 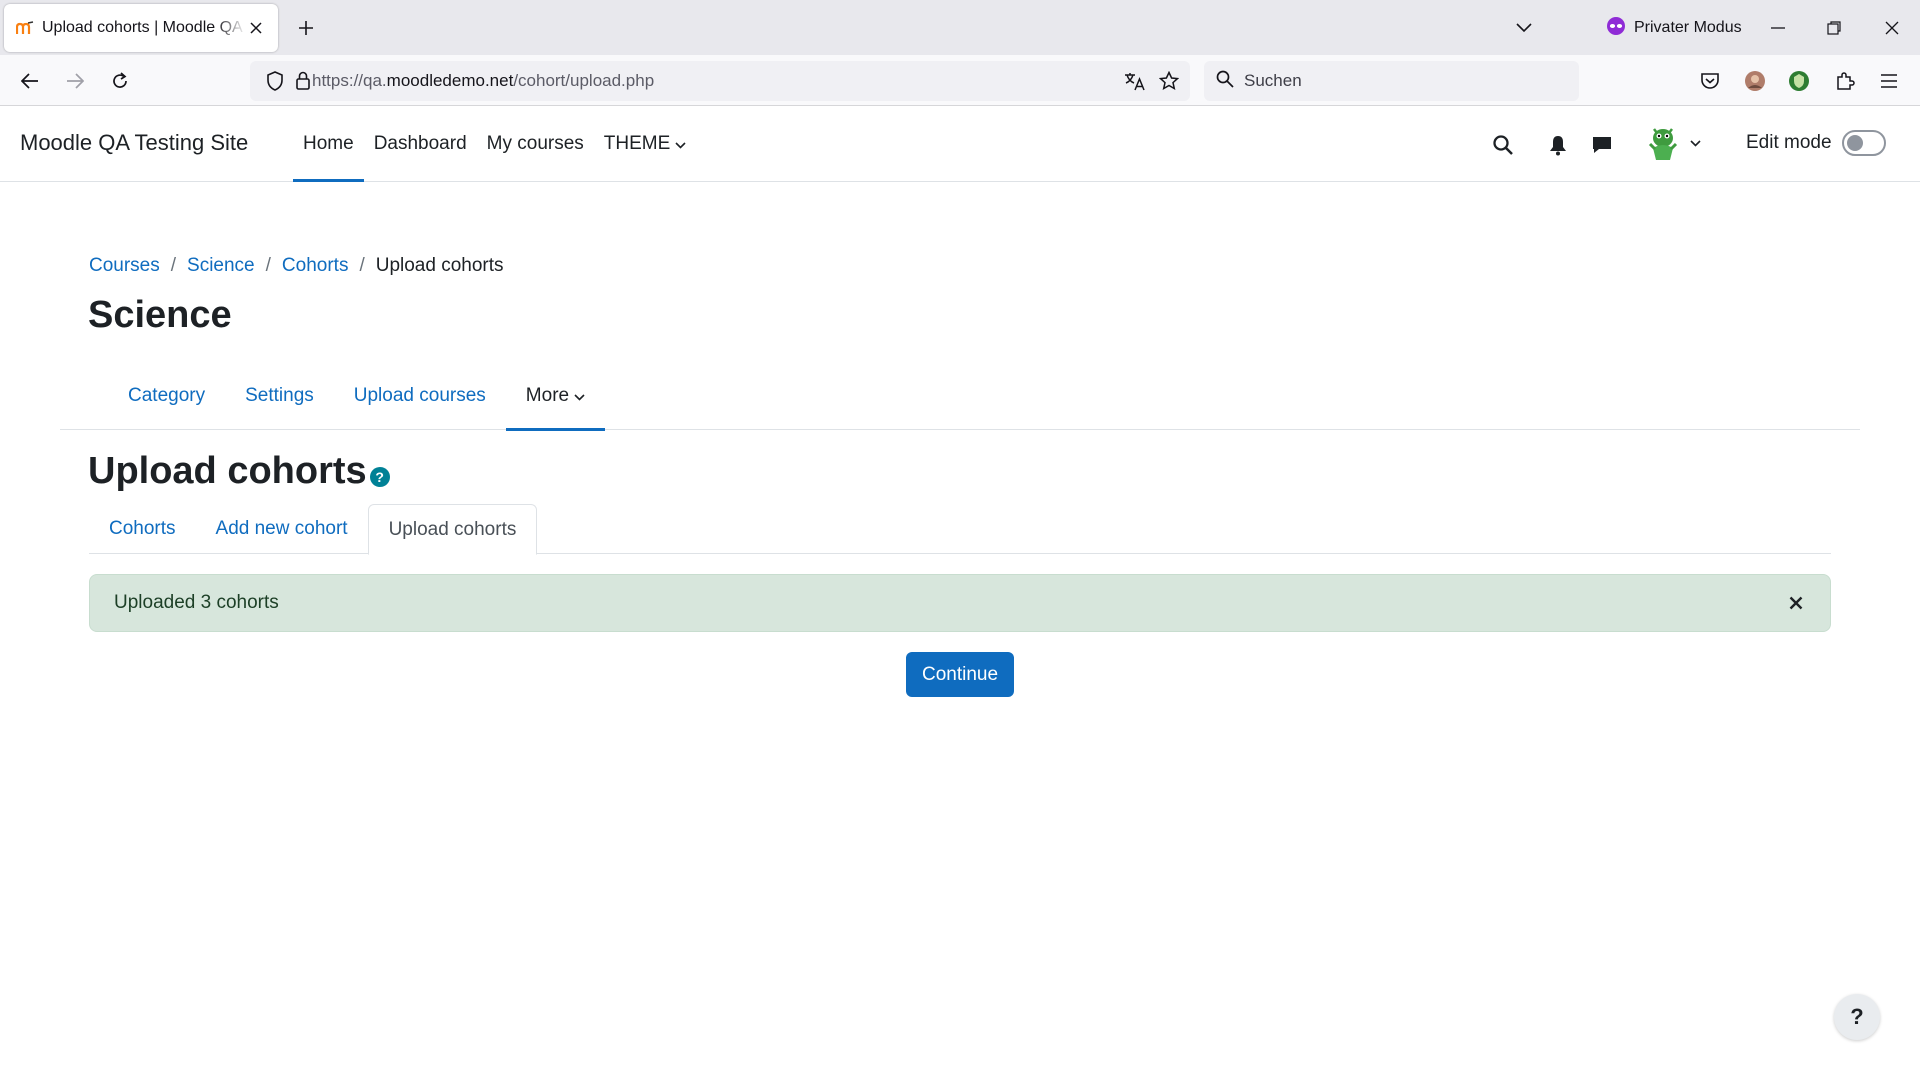 I want to click on nav-my-courses: My courses, so click(x=535, y=144).